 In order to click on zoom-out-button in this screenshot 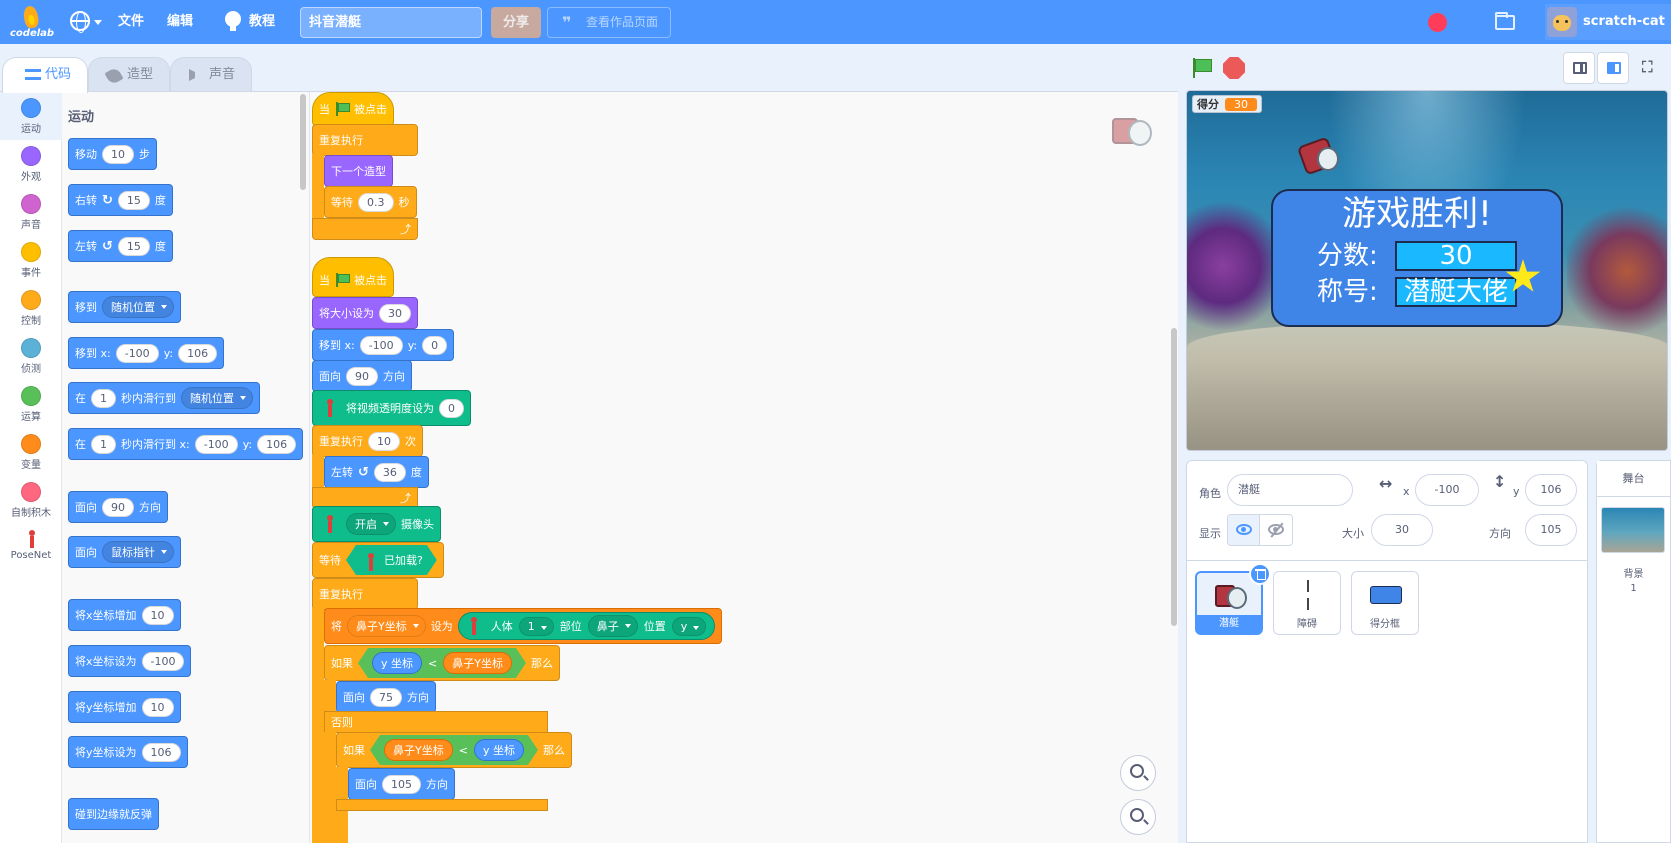, I will do `click(1138, 817)`.